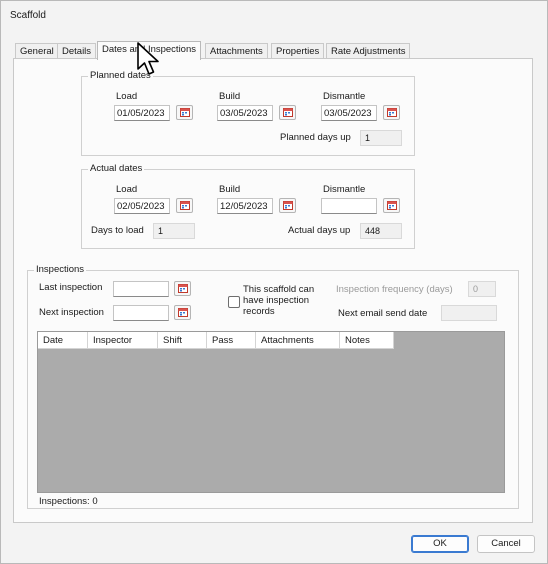 The image size is (548, 564). What do you see at coordinates (230, 189) in the screenshot?
I see `actual-build-label: Build` at bounding box center [230, 189].